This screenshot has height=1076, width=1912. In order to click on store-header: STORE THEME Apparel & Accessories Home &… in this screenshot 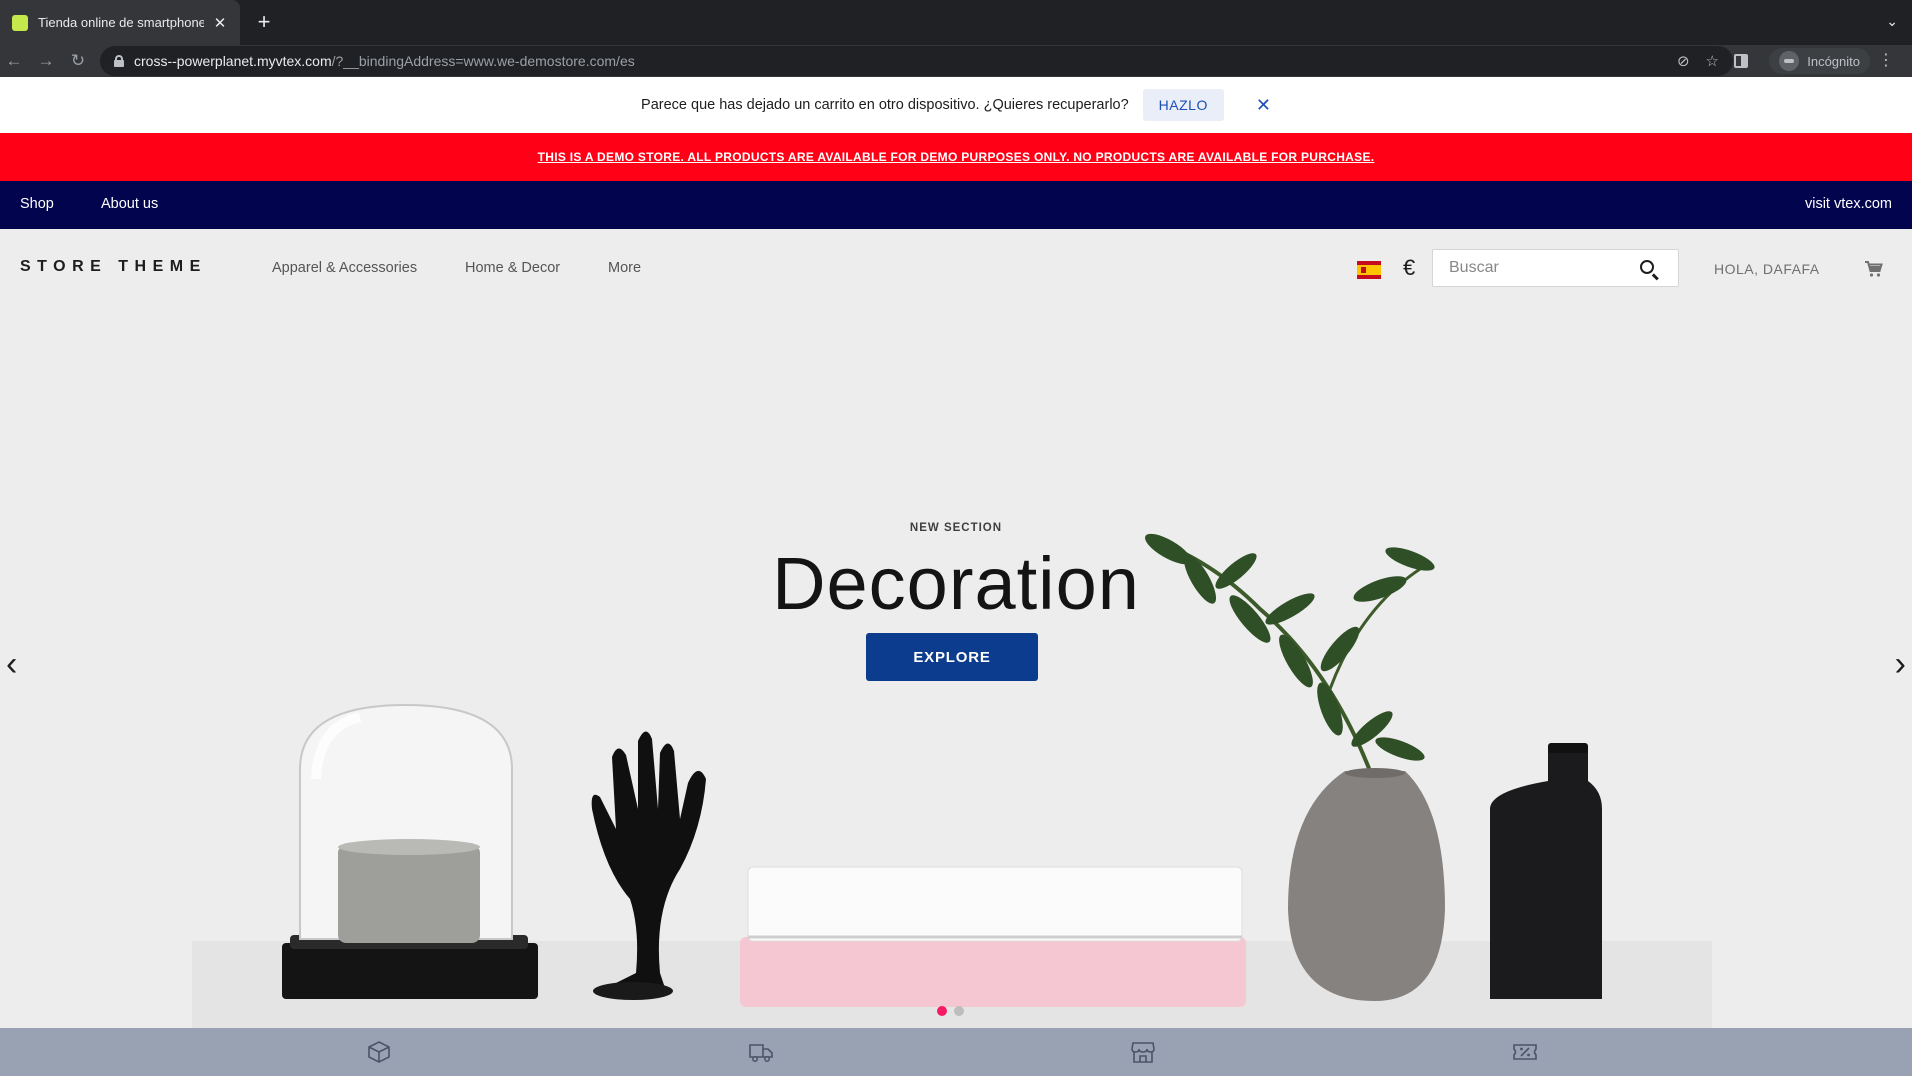, I will do `click(956, 269)`.